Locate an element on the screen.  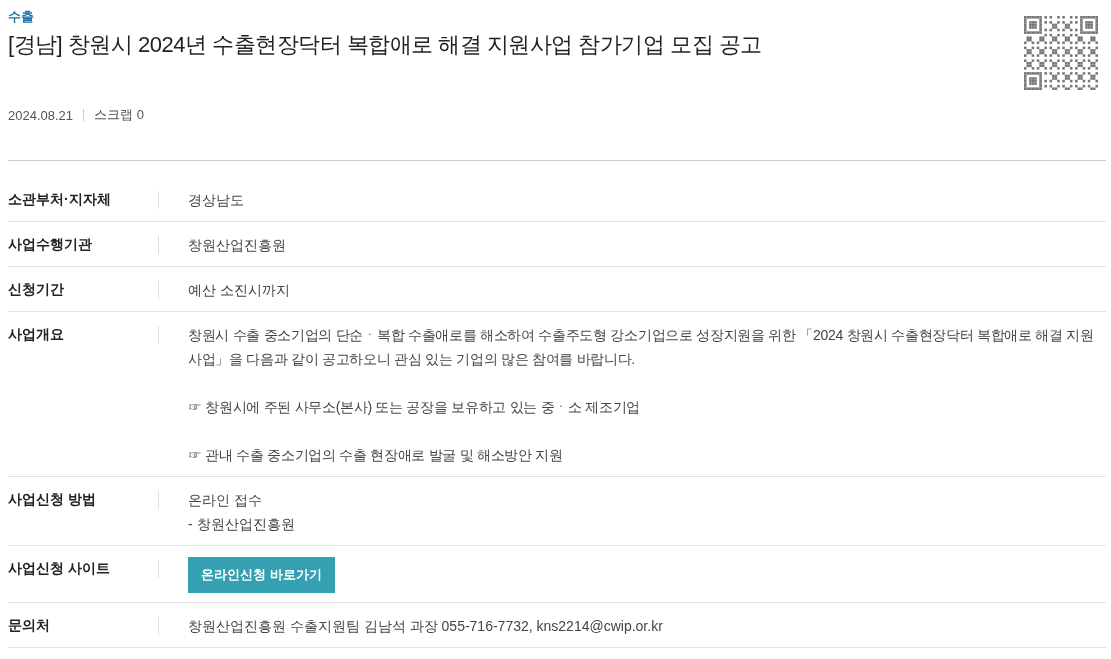
field-value: 경상남도 is located at coordinates (216, 200).